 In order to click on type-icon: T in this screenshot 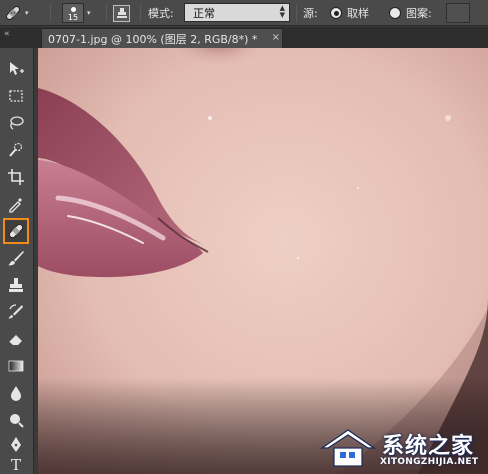, I will do `click(16, 464)`.